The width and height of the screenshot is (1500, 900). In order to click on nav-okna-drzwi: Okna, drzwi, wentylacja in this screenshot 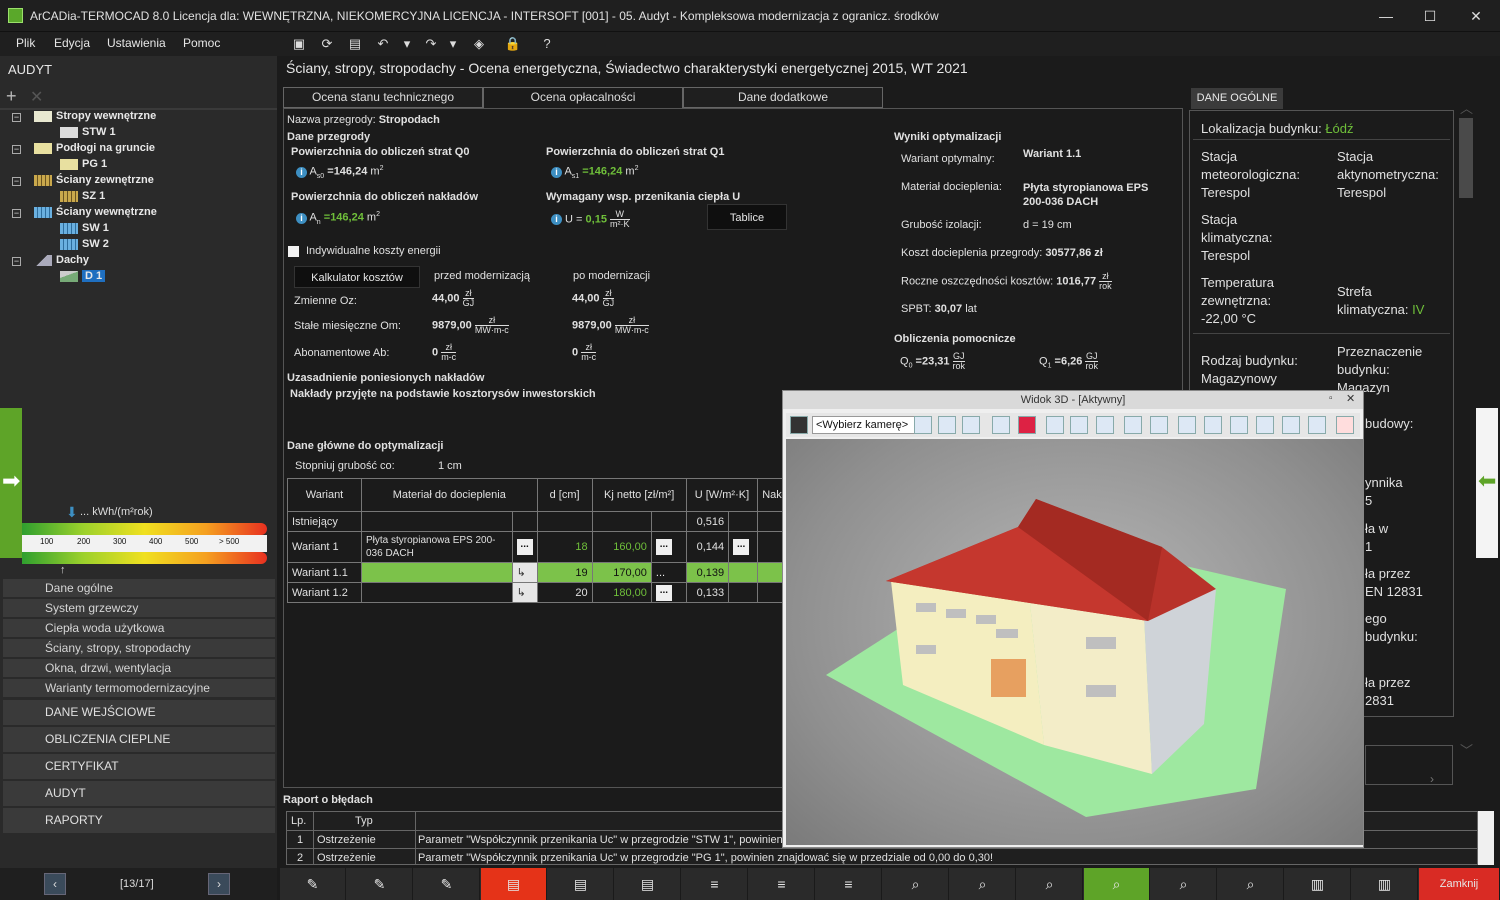, I will do `click(139, 668)`.